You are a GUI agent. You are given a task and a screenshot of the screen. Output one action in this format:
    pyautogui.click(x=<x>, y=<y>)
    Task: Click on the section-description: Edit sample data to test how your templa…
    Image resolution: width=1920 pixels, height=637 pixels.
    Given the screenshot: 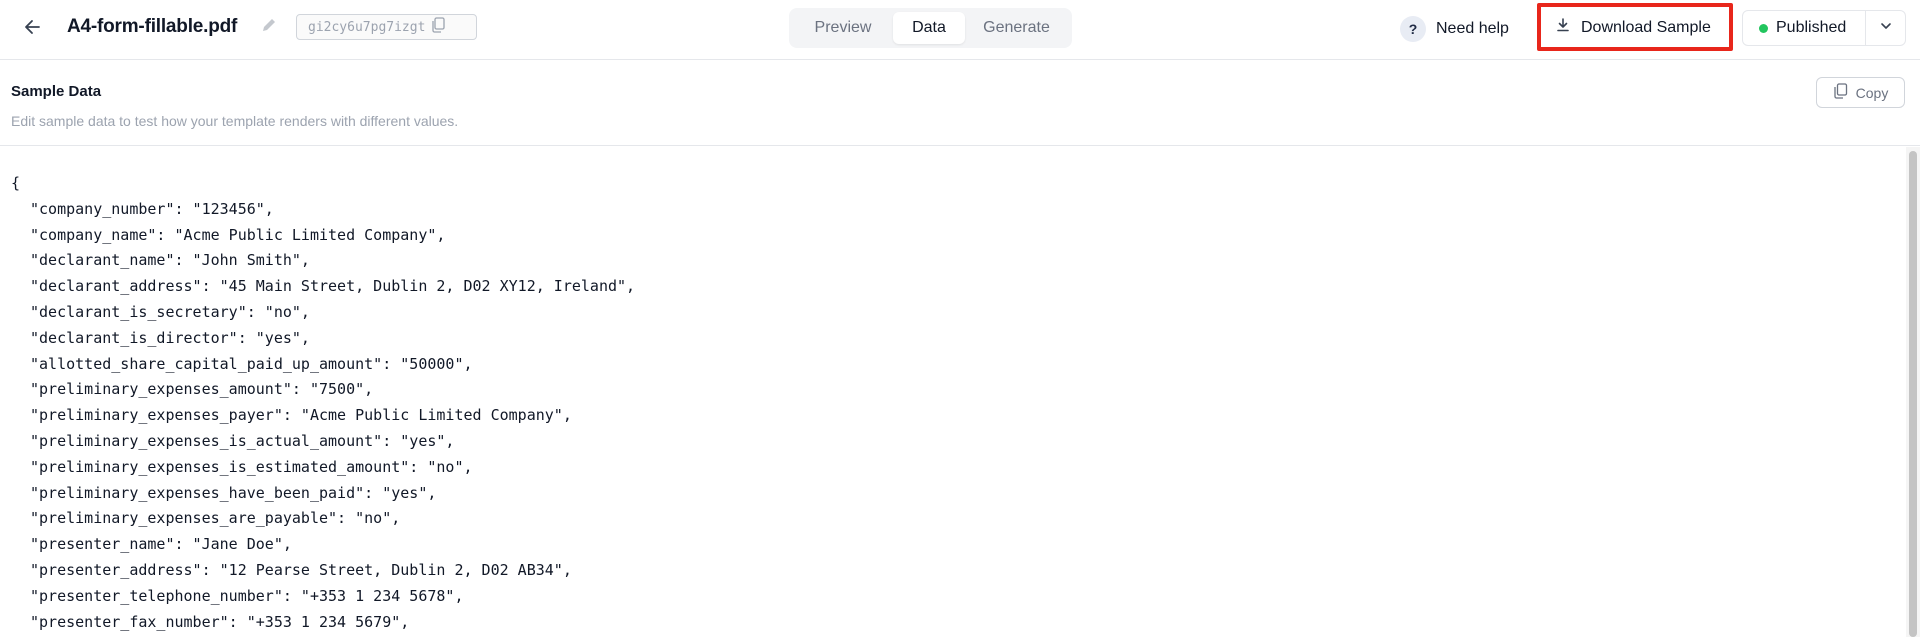 What is the action you would take?
    pyautogui.click(x=235, y=121)
    